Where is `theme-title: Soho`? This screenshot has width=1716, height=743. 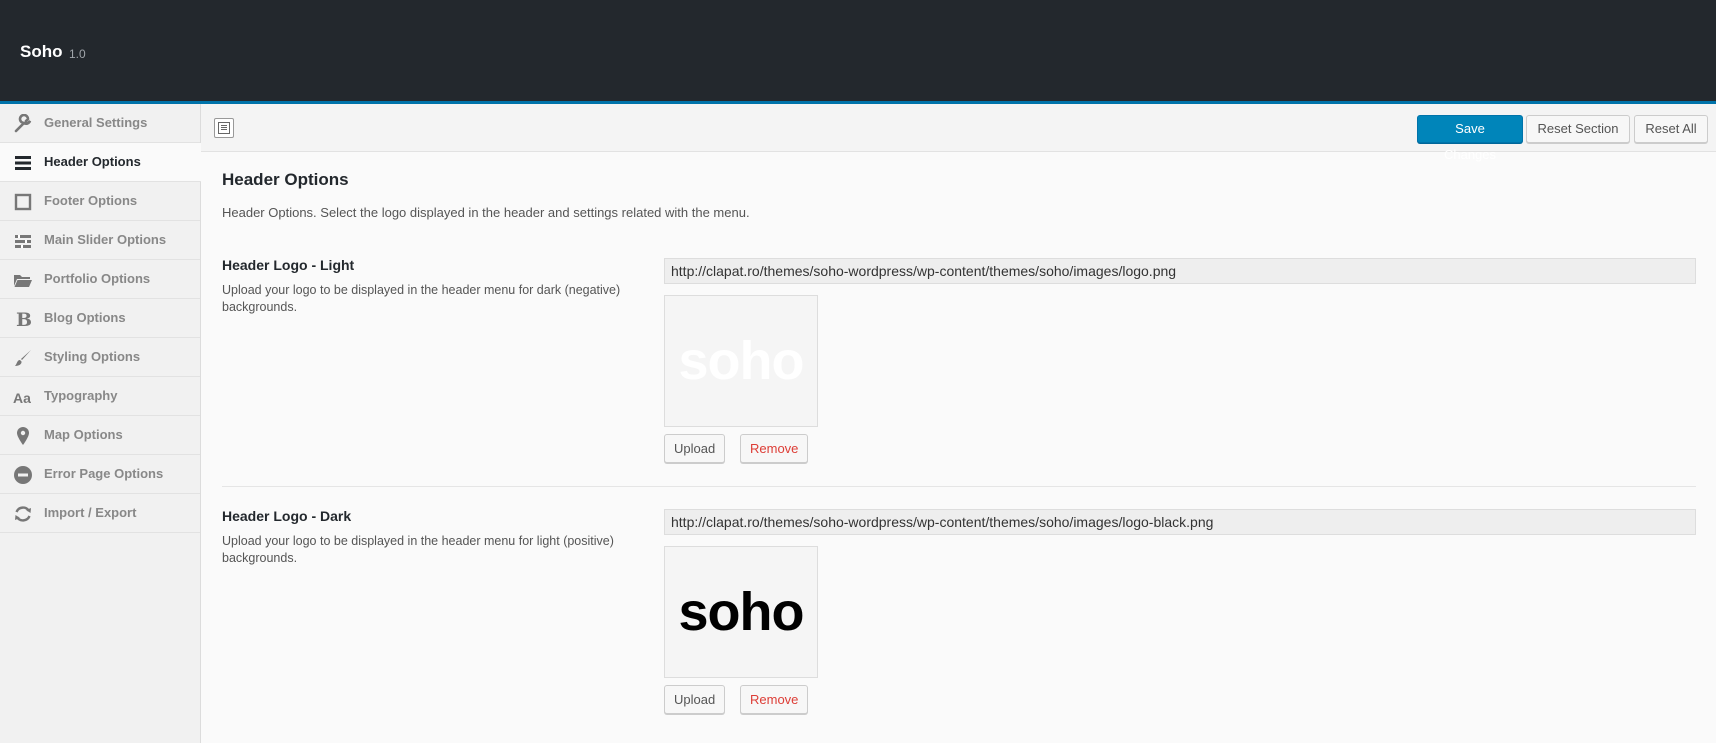 theme-title: Soho is located at coordinates (41, 51).